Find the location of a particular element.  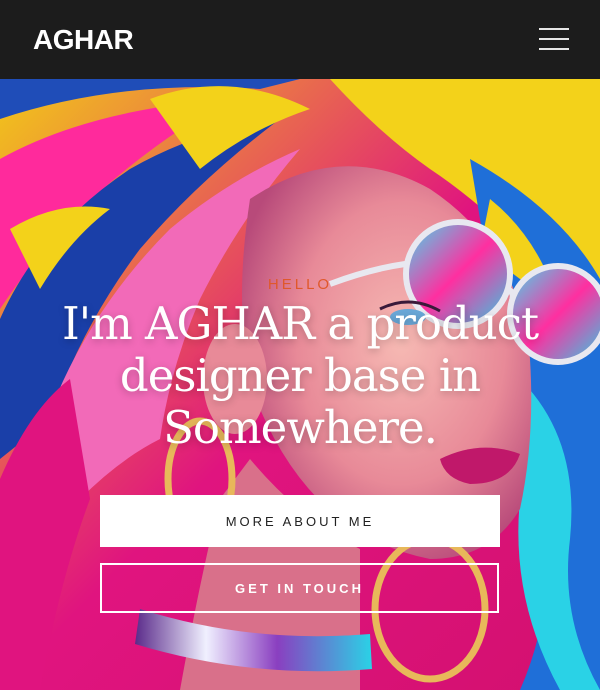

hamburger-menu-icon is located at coordinates (554, 39).